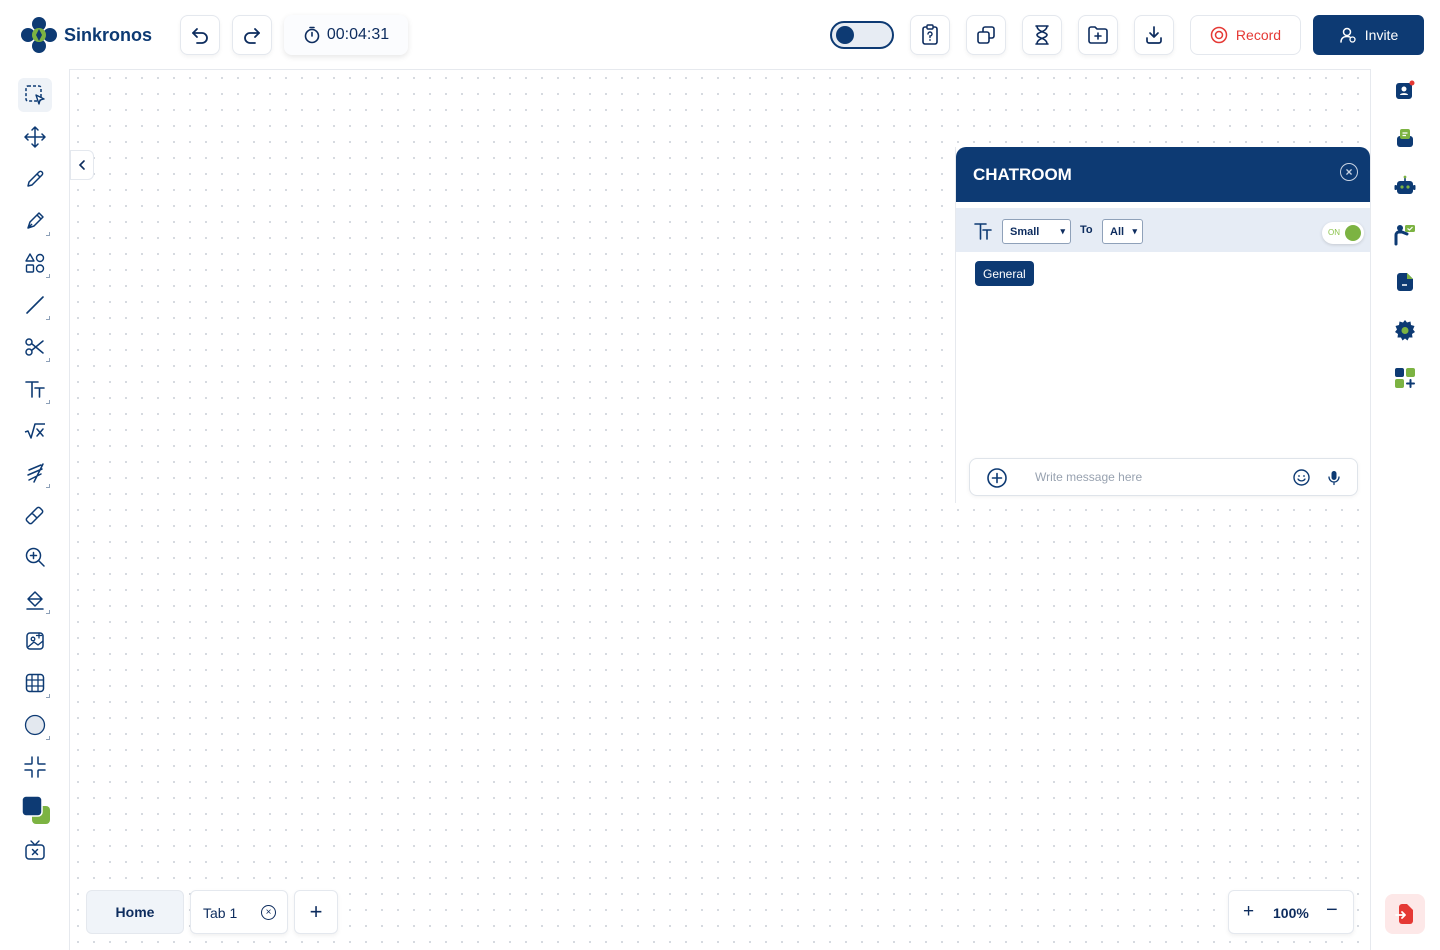 The width and height of the screenshot is (1440, 950). What do you see at coordinates (358, 34) in the screenshot?
I see `timer-value: 00:04:31` at bounding box center [358, 34].